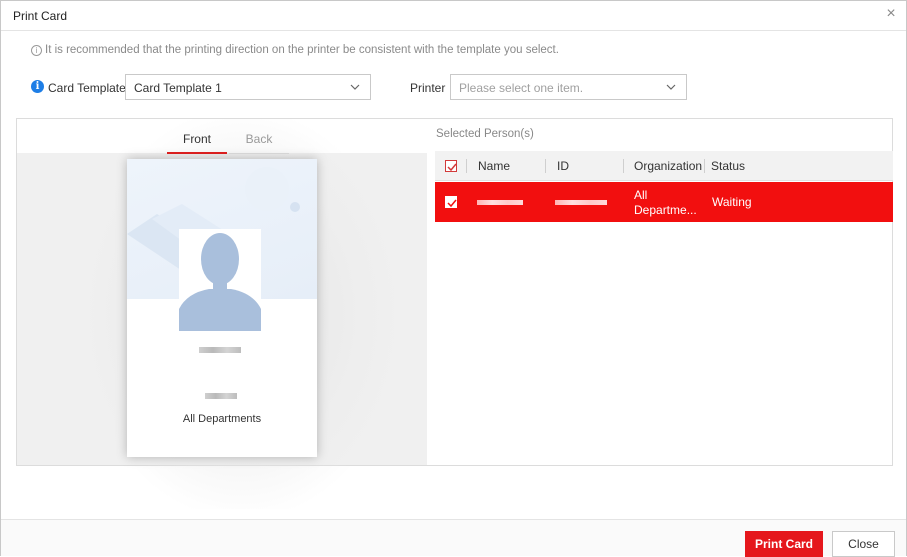 This screenshot has width=907, height=557. I want to click on person-avatar-icon, so click(220, 280).